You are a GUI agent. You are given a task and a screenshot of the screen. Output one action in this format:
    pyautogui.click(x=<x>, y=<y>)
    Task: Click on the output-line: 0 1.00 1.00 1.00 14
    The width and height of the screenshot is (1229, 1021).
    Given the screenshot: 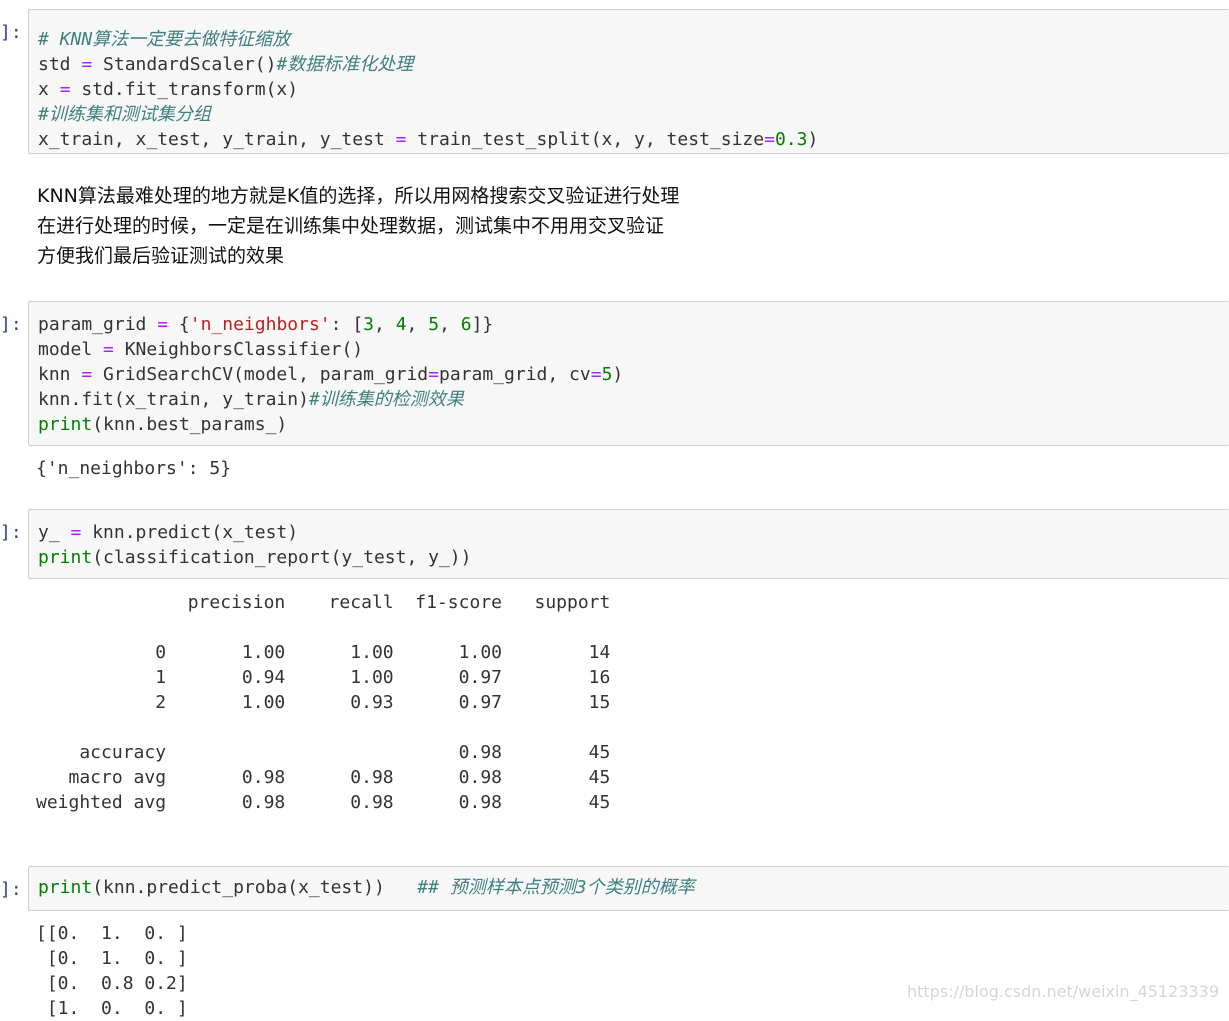 What is the action you would take?
    pyautogui.click(x=323, y=652)
    